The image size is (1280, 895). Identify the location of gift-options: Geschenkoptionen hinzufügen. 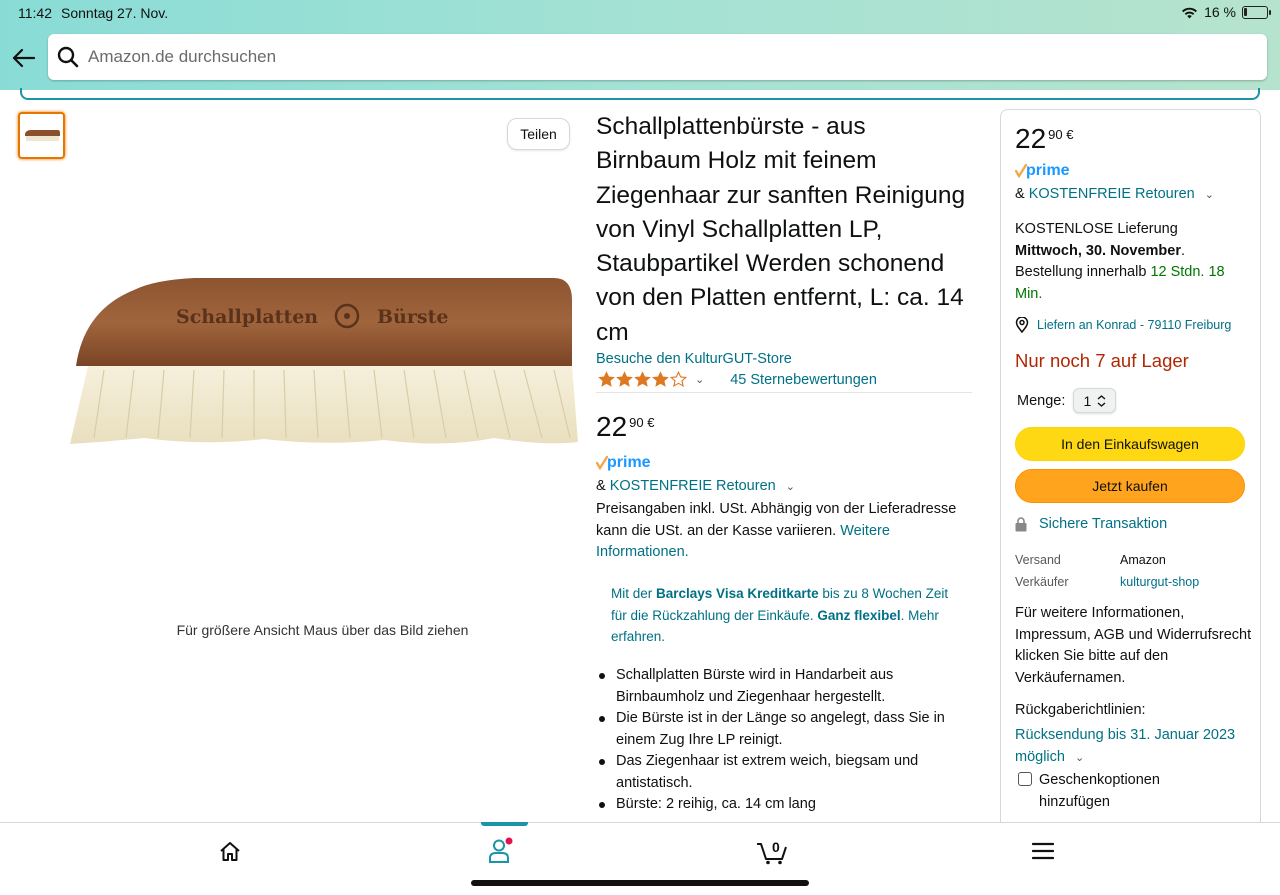
(1098, 791).